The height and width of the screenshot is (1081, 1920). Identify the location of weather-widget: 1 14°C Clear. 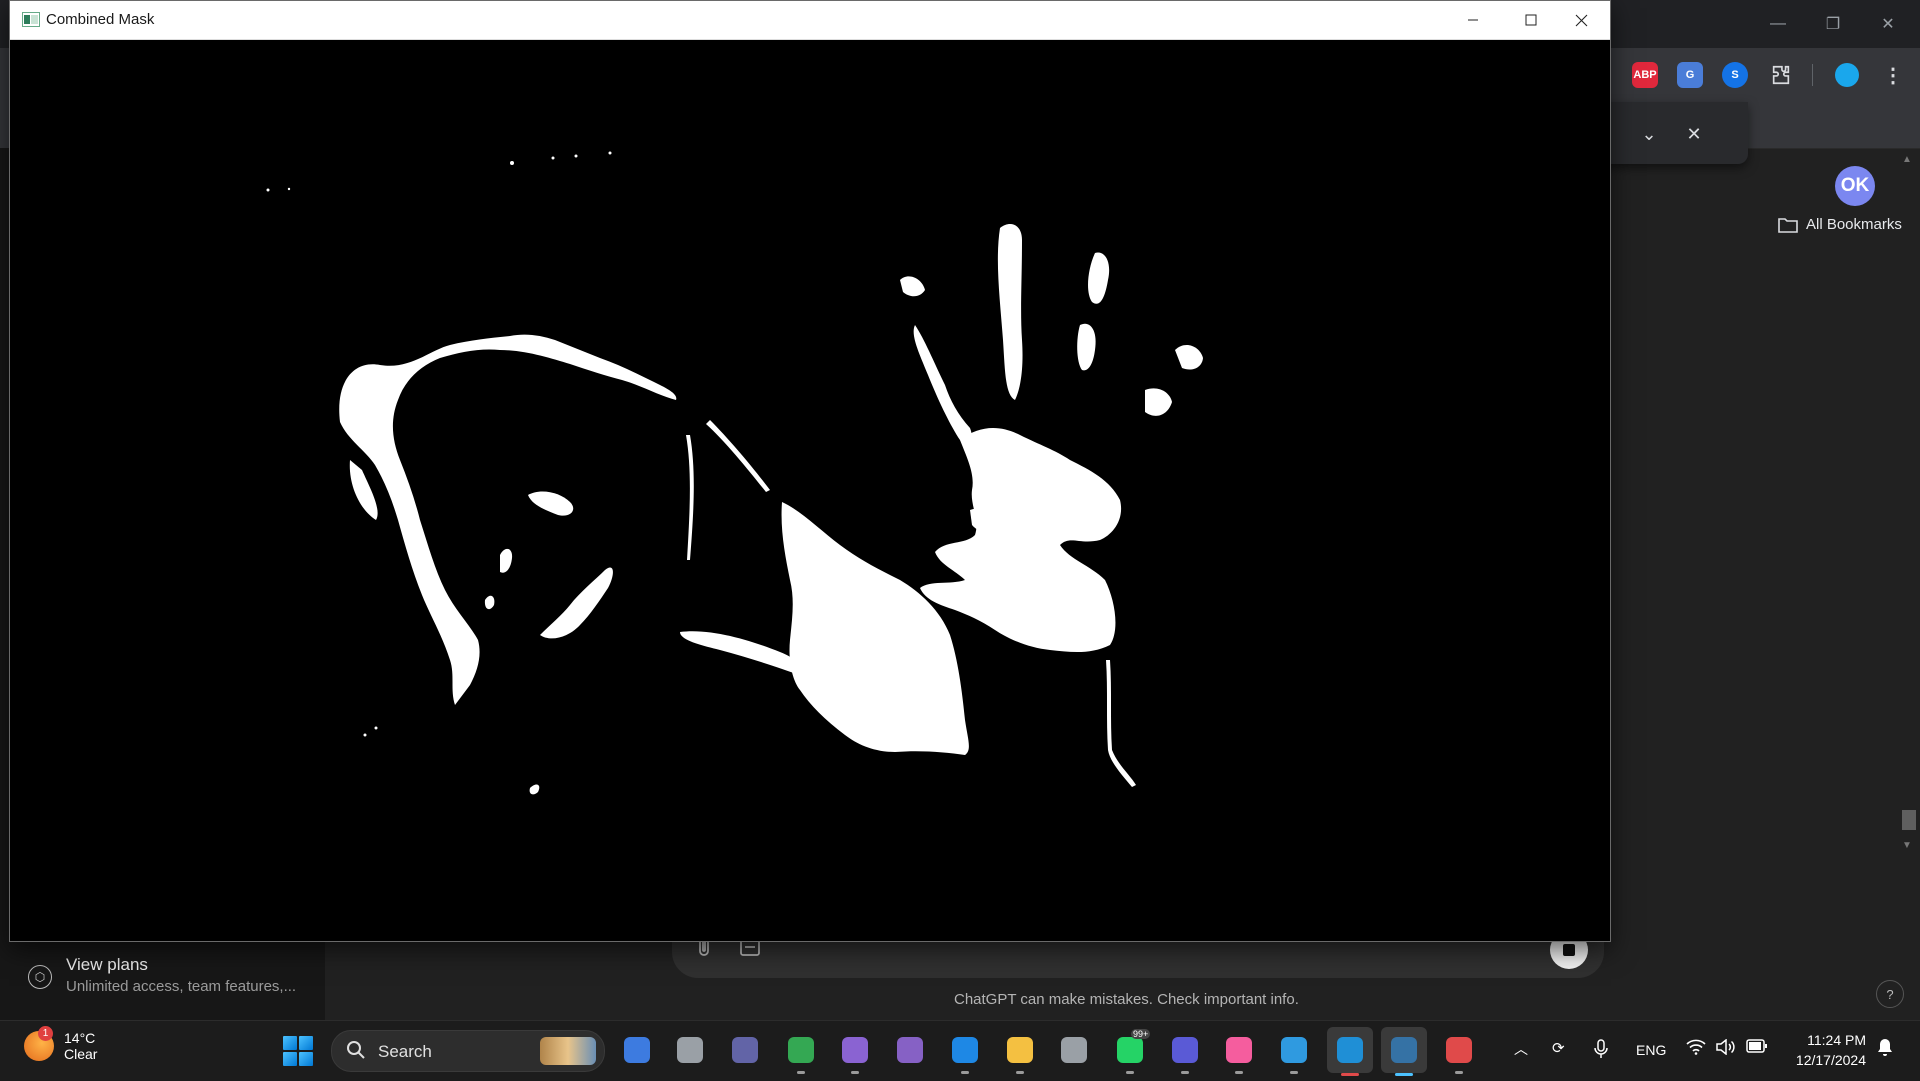
(61, 1044).